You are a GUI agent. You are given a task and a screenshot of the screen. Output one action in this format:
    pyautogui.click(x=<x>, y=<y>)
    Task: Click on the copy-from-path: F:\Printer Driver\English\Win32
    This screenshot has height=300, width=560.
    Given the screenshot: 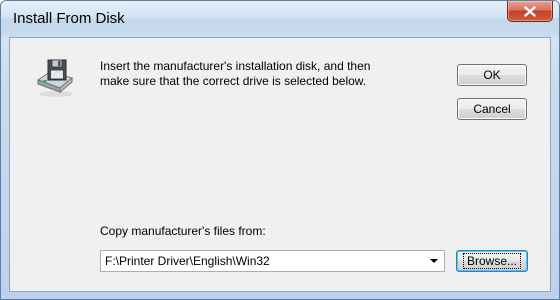 What is the action you would take?
    pyautogui.click(x=187, y=261)
    